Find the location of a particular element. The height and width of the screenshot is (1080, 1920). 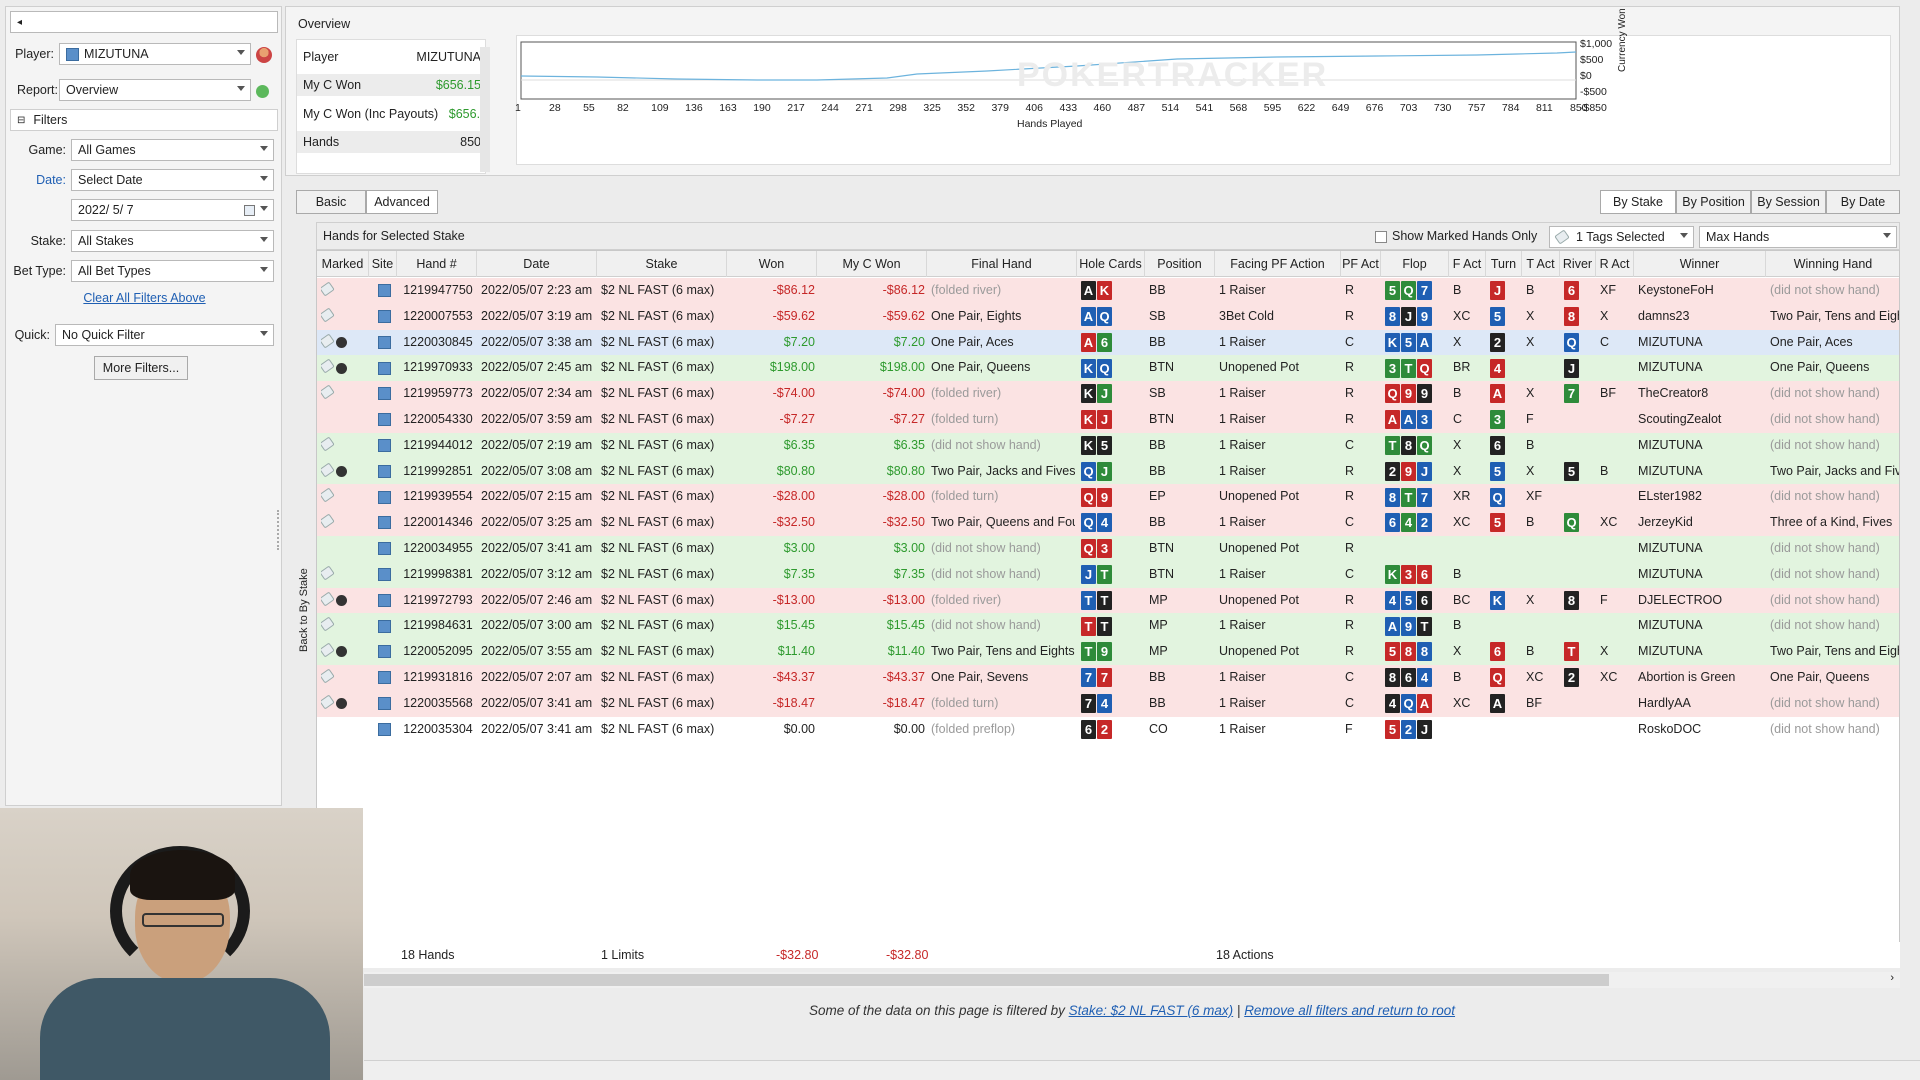

horizontal-scrollbar: › is located at coordinates (1132, 980).